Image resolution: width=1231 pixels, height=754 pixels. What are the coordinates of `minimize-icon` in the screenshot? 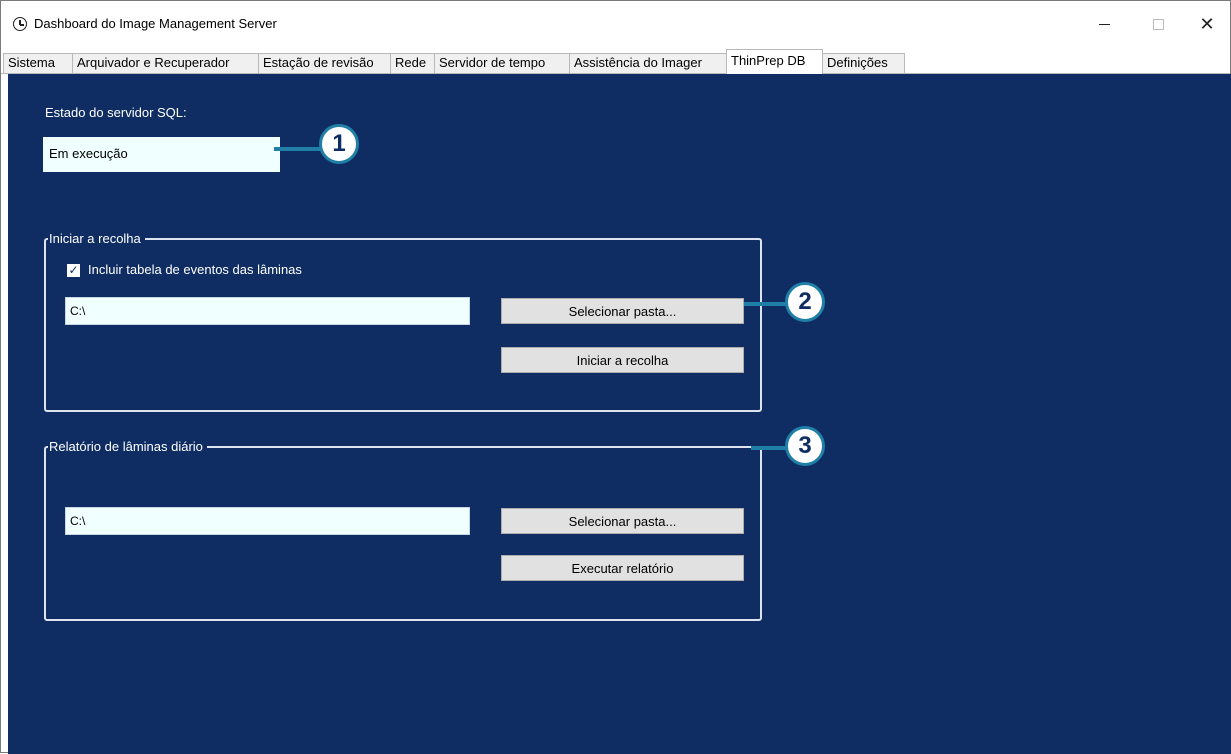 It's located at (1104, 24).